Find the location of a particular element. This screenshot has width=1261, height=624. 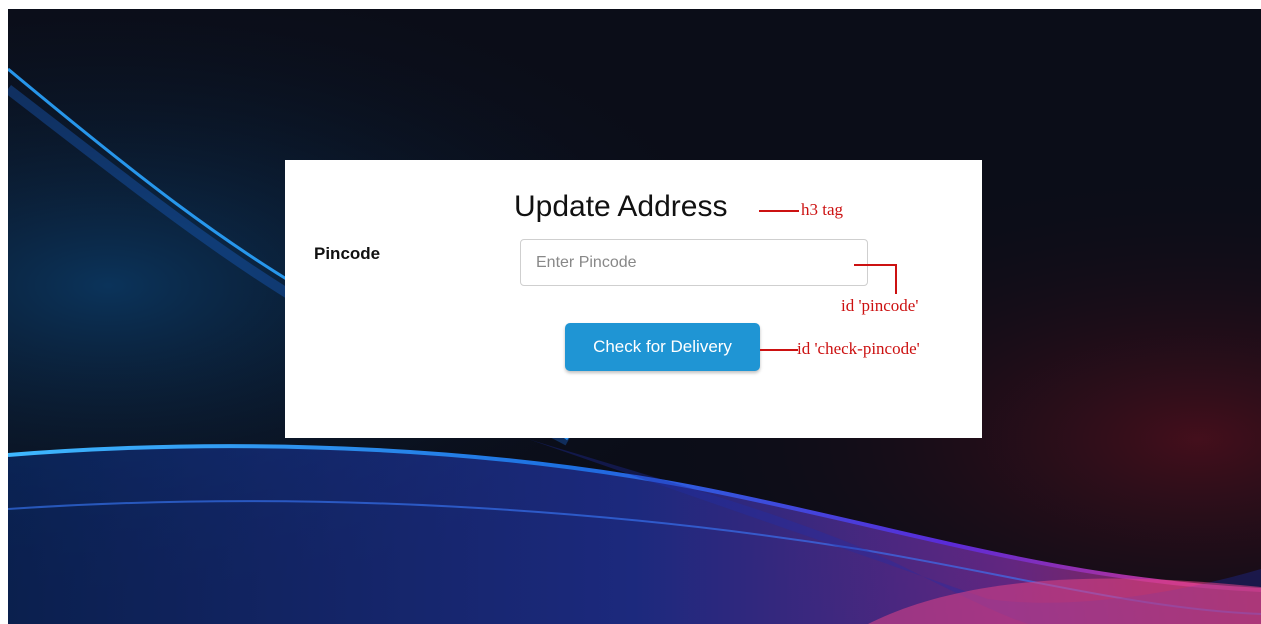

button-annotation: id 'check-pincode' is located at coordinates (858, 348).